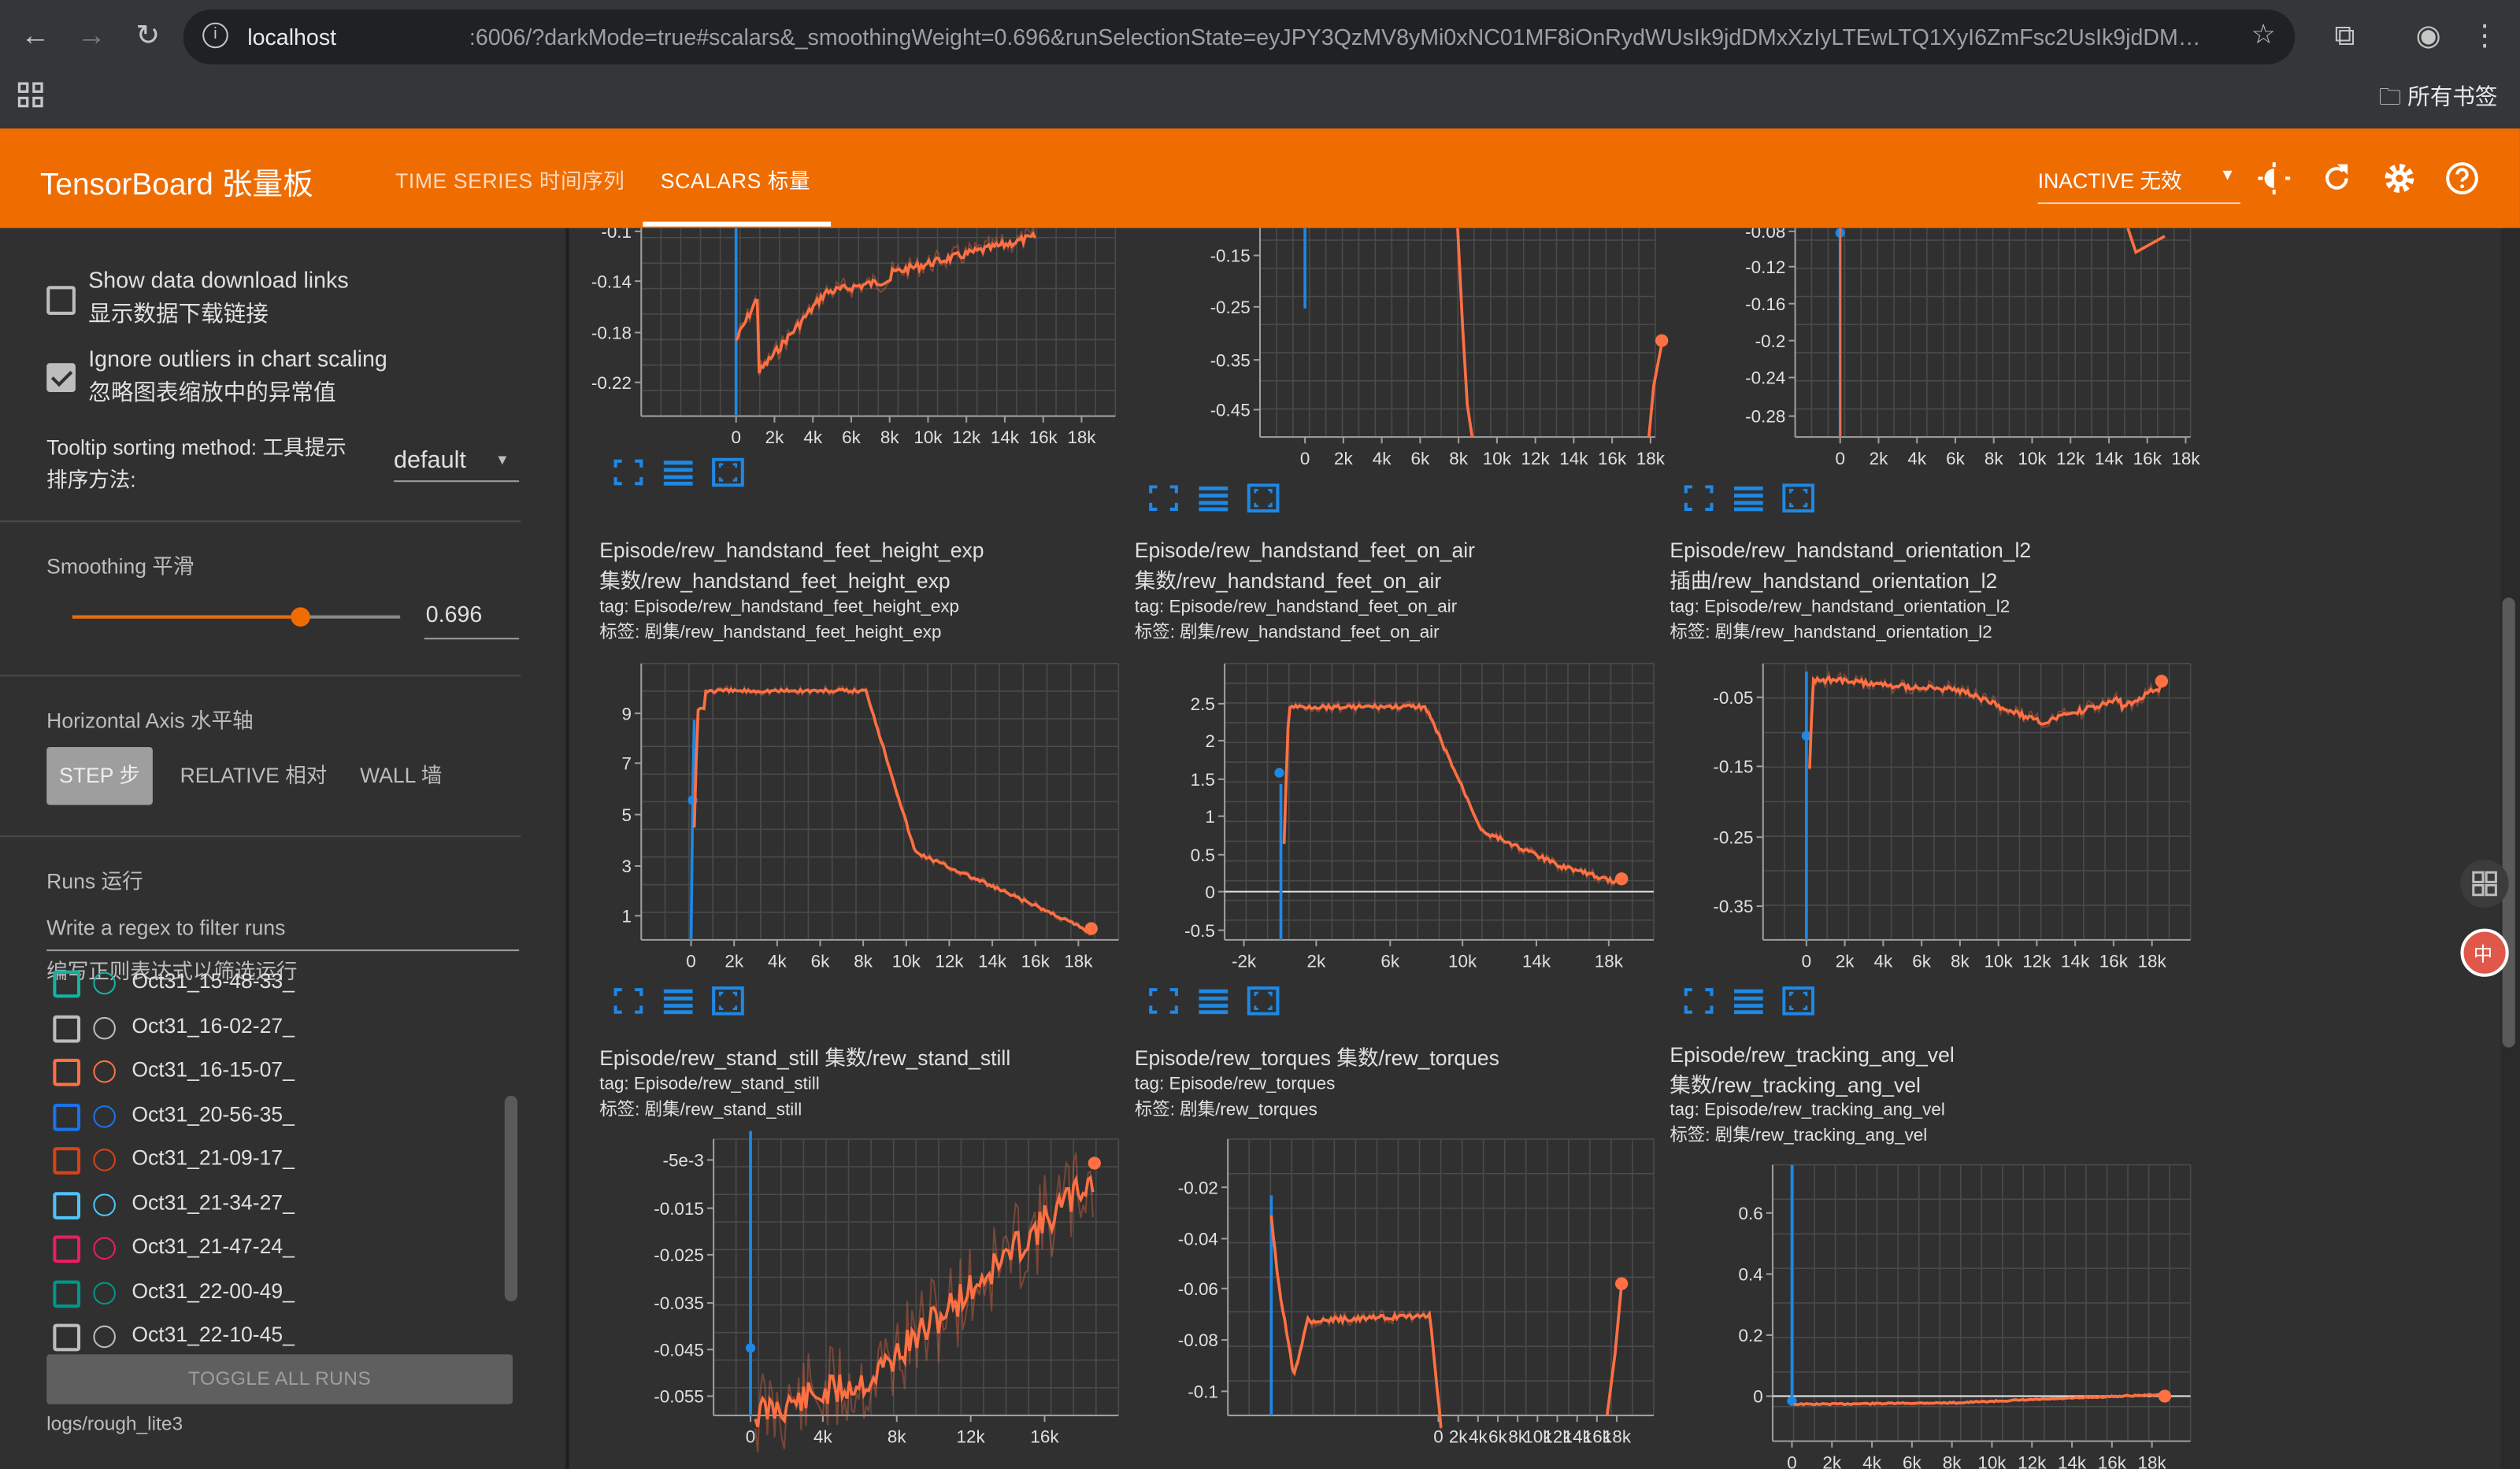 This screenshot has height=1469, width=2520. I want to click on axis-relative-button: RELATIVE 相对, so click(254, 776).